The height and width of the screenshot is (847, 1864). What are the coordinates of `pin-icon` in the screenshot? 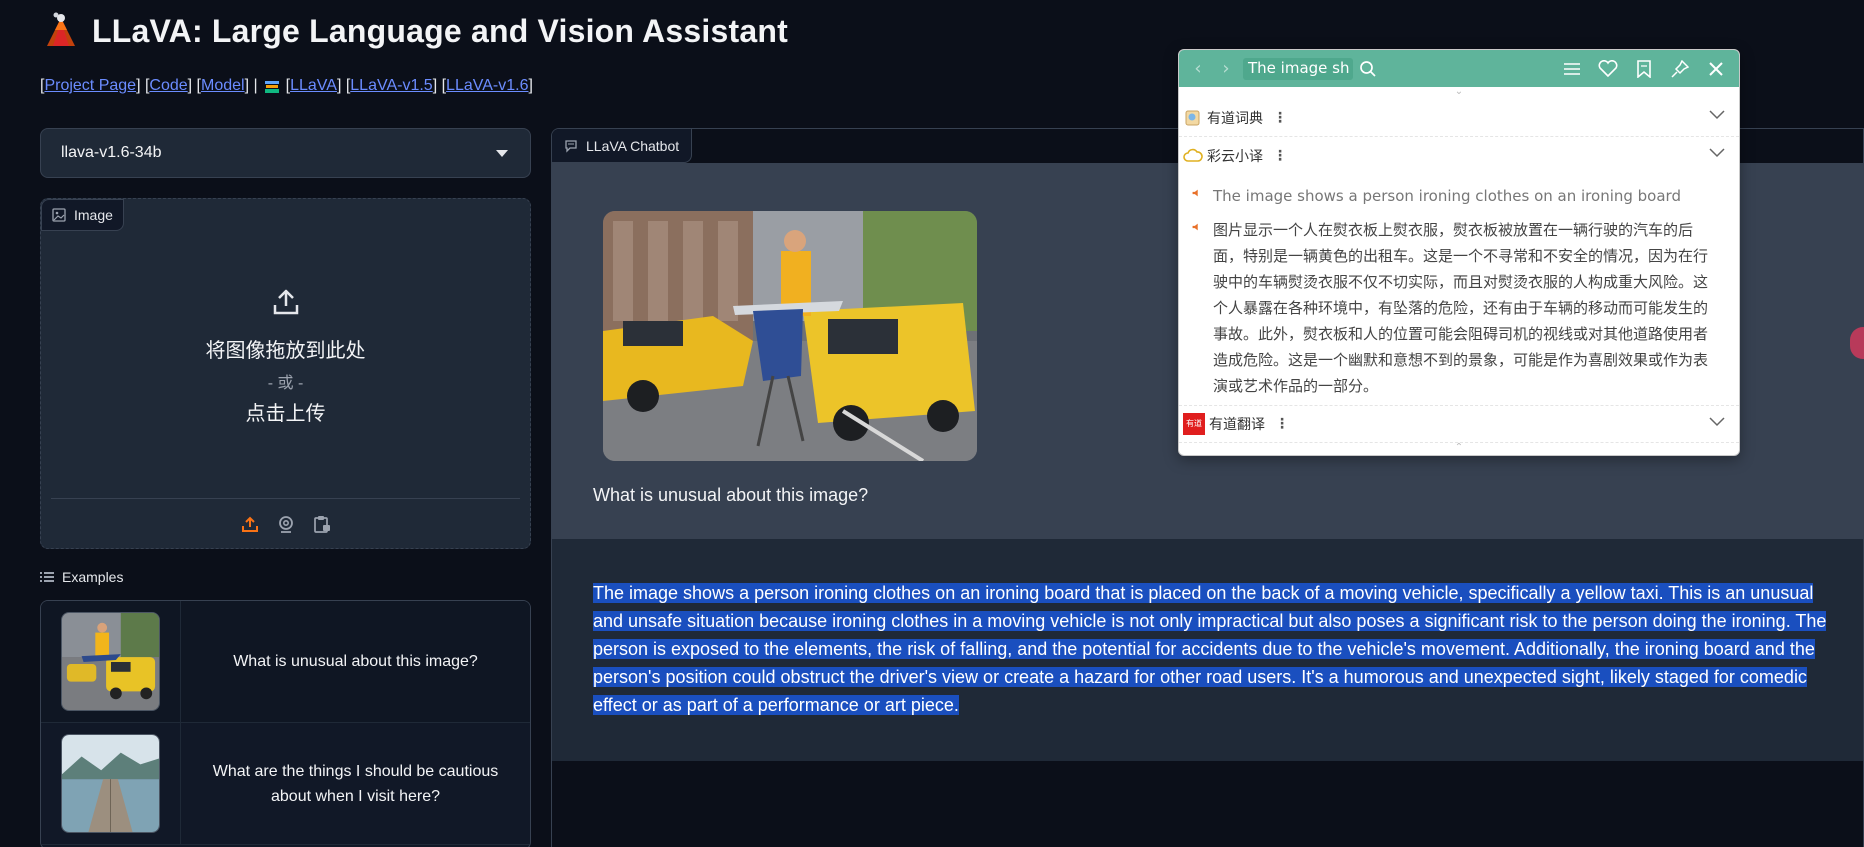 It's located at (1680, 69).